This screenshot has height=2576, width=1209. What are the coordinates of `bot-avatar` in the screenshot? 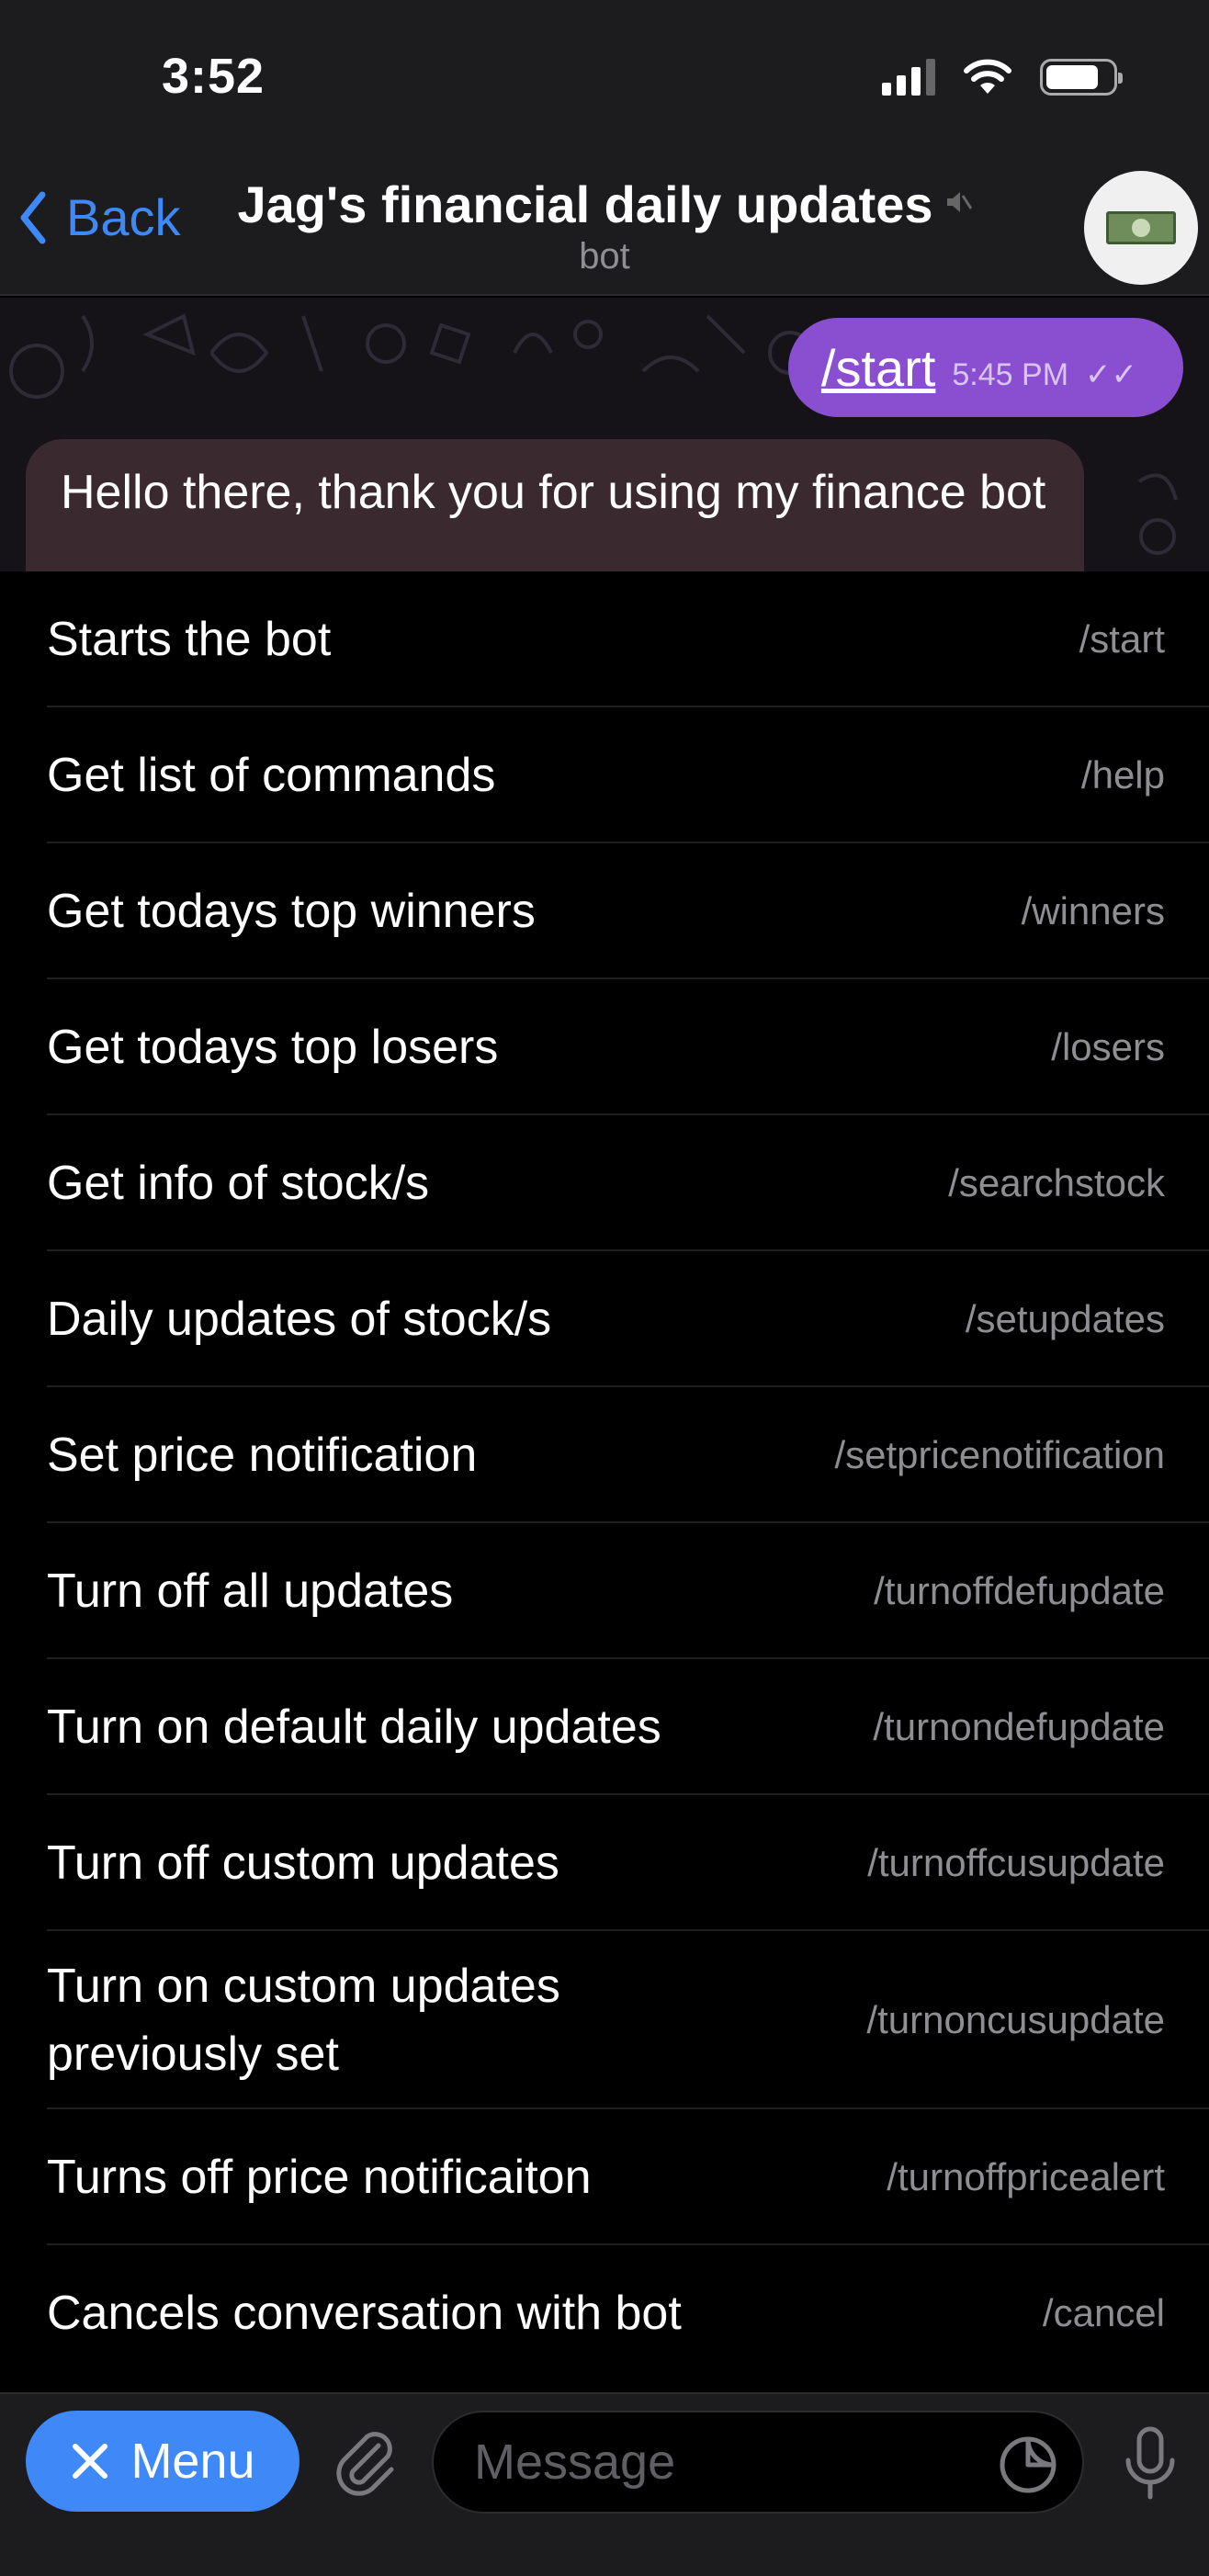 It's located at (1141, 228).